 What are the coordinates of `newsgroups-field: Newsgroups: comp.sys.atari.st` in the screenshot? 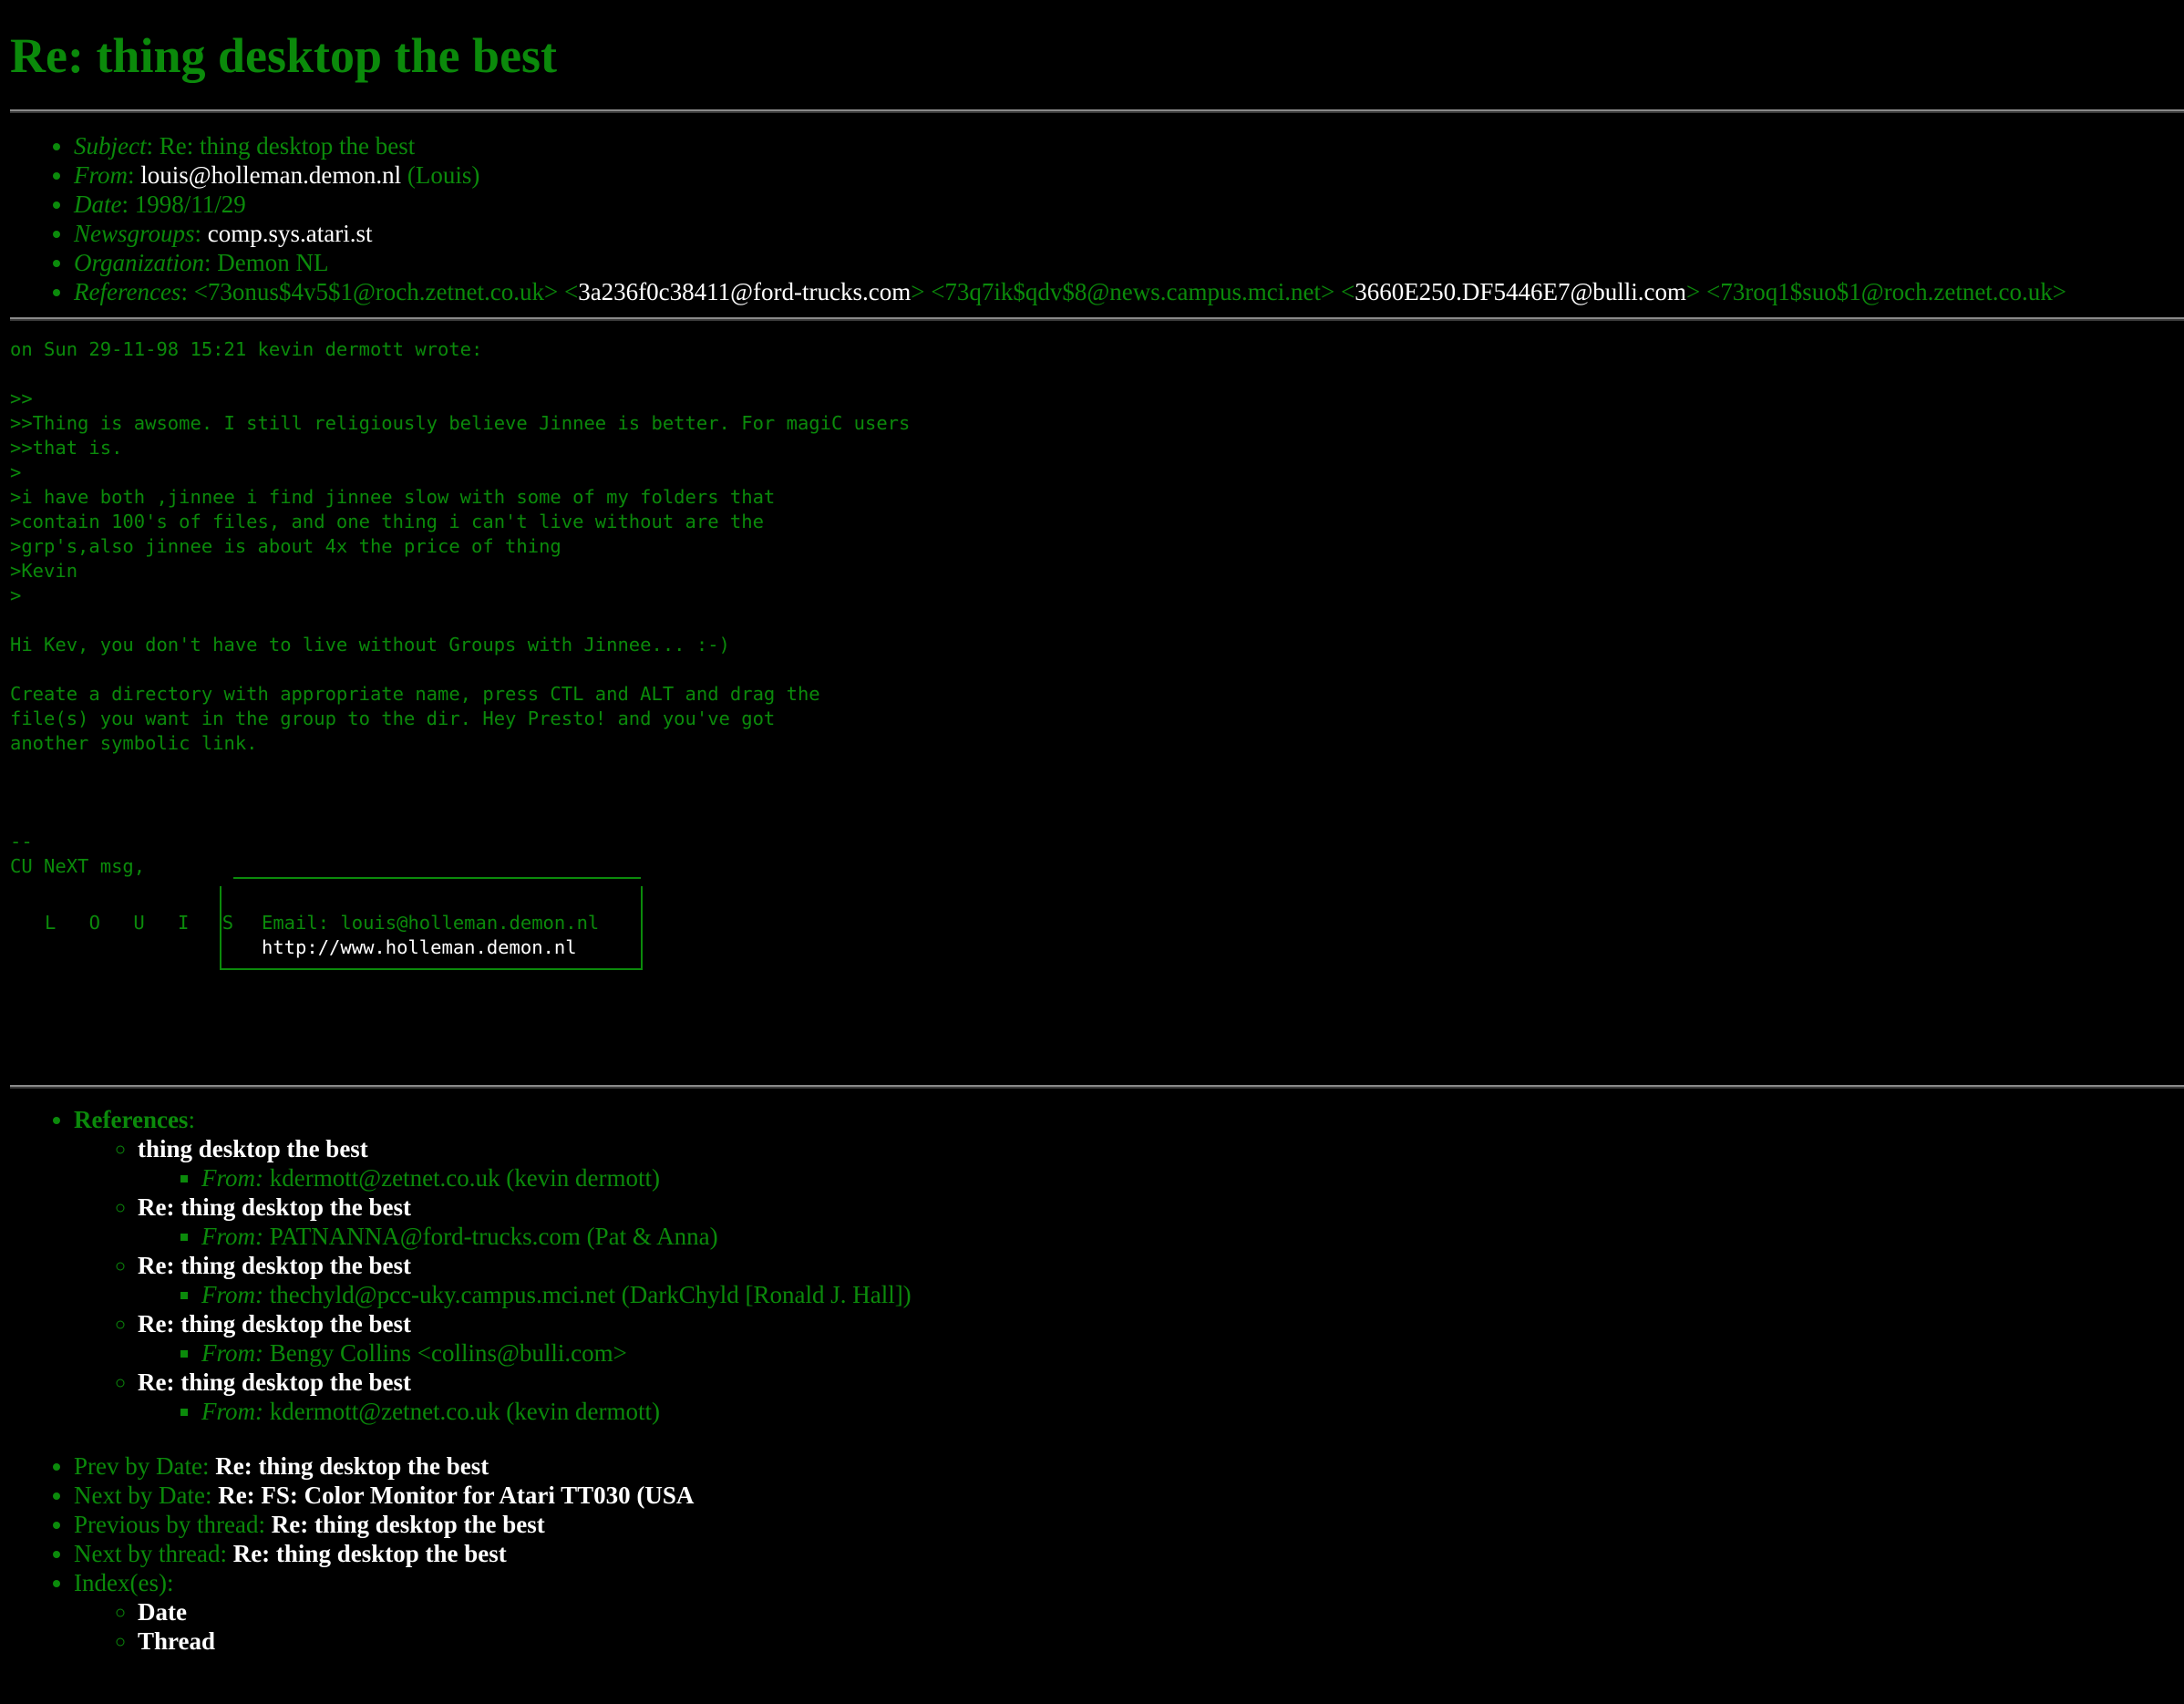 It's located at (1127, 233).